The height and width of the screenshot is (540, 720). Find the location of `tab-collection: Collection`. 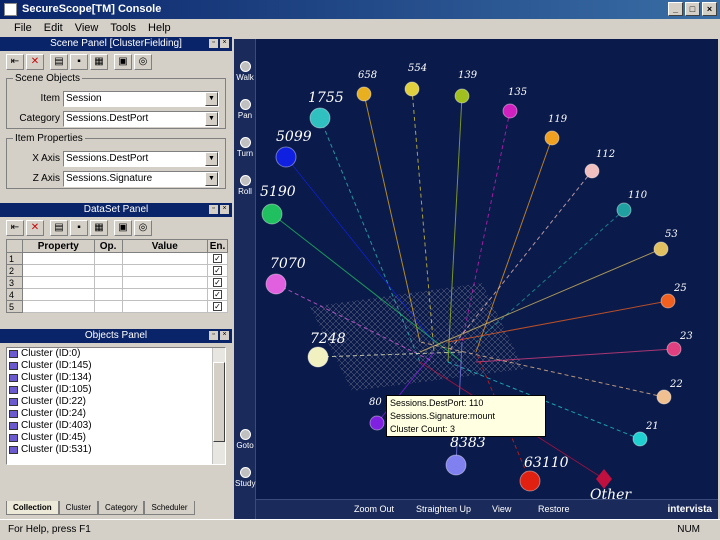

tab-collection: Collection is located at coordinates (32, 508).